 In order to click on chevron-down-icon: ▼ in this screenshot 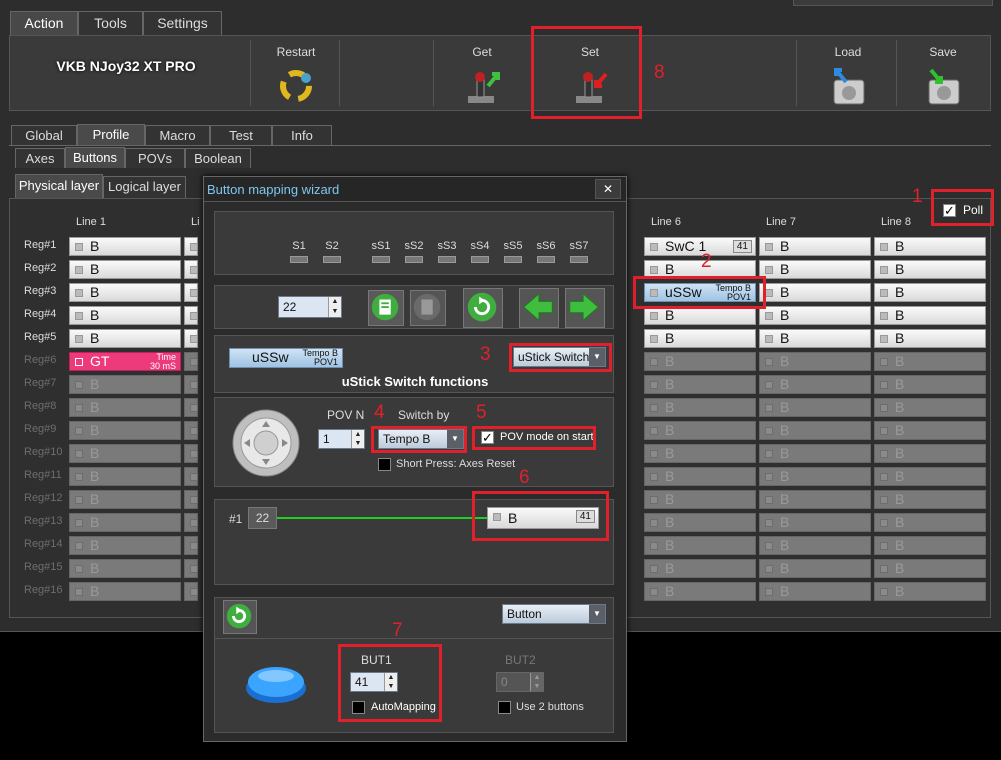, I will do `click(597, 614)`.